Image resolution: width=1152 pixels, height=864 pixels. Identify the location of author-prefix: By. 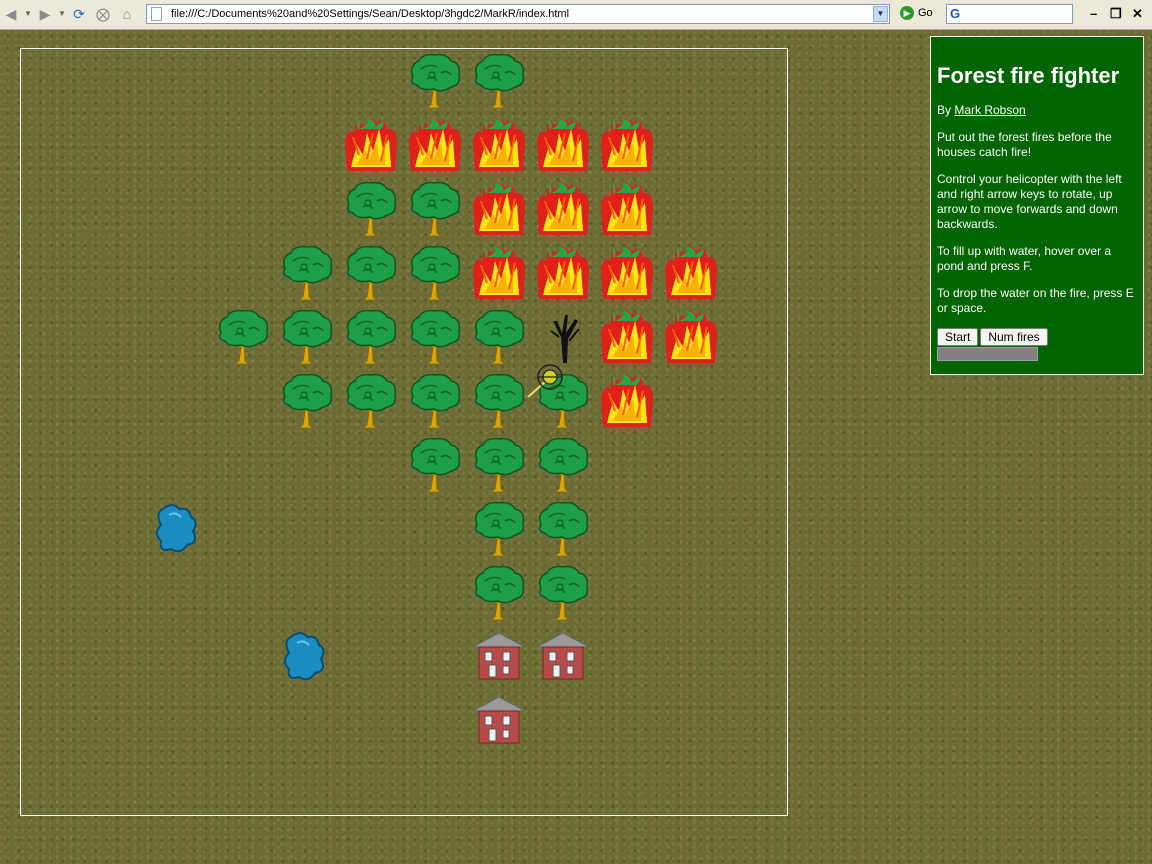
(946, 110).